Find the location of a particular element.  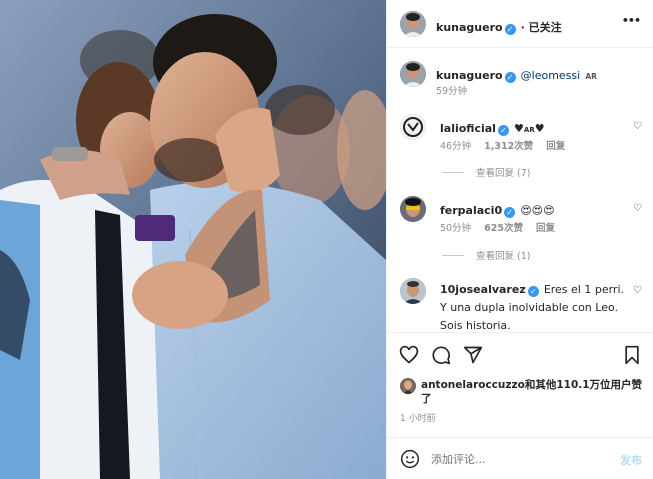

follow-state: · 已关注 is located at coordinates (541, 27).